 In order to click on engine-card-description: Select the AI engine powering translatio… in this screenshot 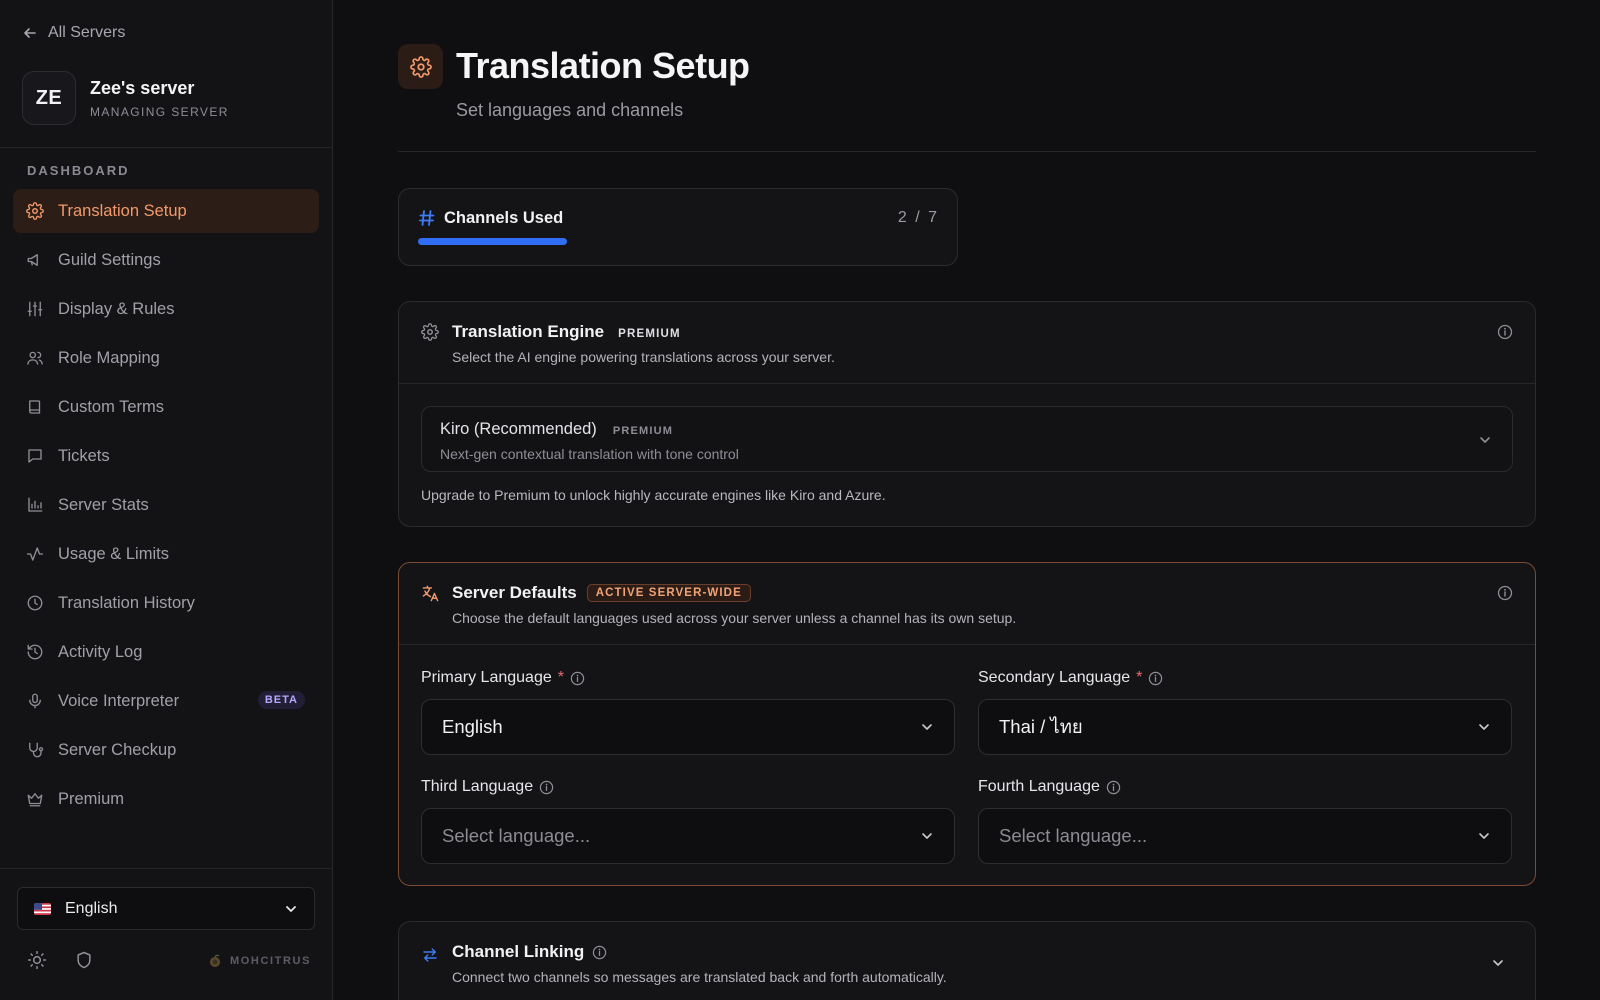, I will do `click(643, 357)`.